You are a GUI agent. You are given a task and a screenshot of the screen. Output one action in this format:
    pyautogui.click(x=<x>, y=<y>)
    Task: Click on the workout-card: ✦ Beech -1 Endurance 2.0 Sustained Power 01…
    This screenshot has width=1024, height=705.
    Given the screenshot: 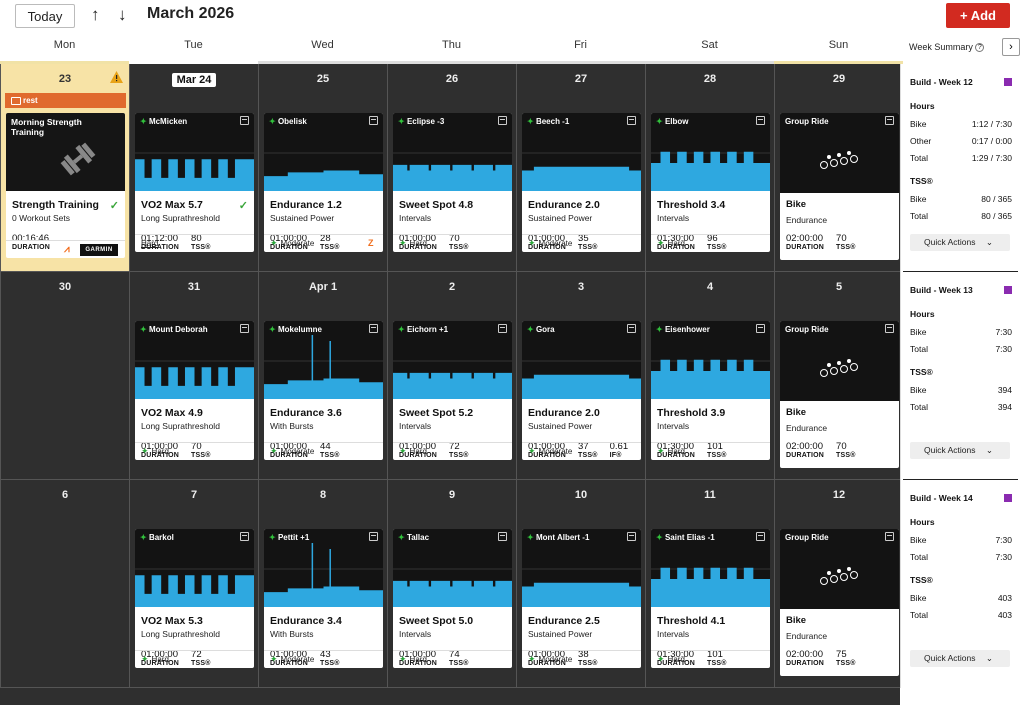 What is the action you would take?
    pyautogui.click(x=581, y=182)
    